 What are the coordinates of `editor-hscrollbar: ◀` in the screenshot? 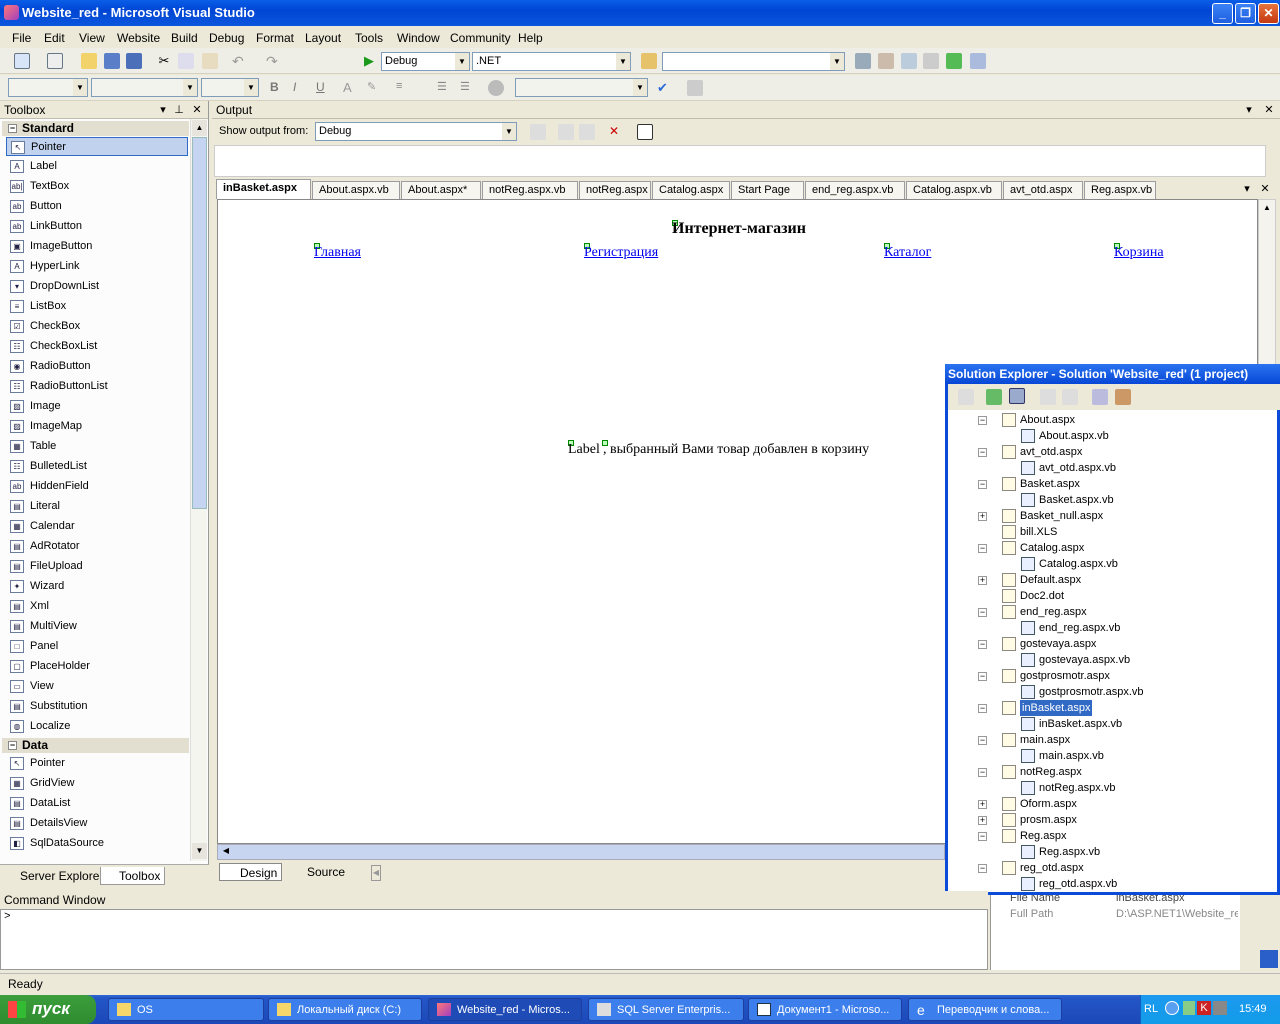 It's located at (581, 852).